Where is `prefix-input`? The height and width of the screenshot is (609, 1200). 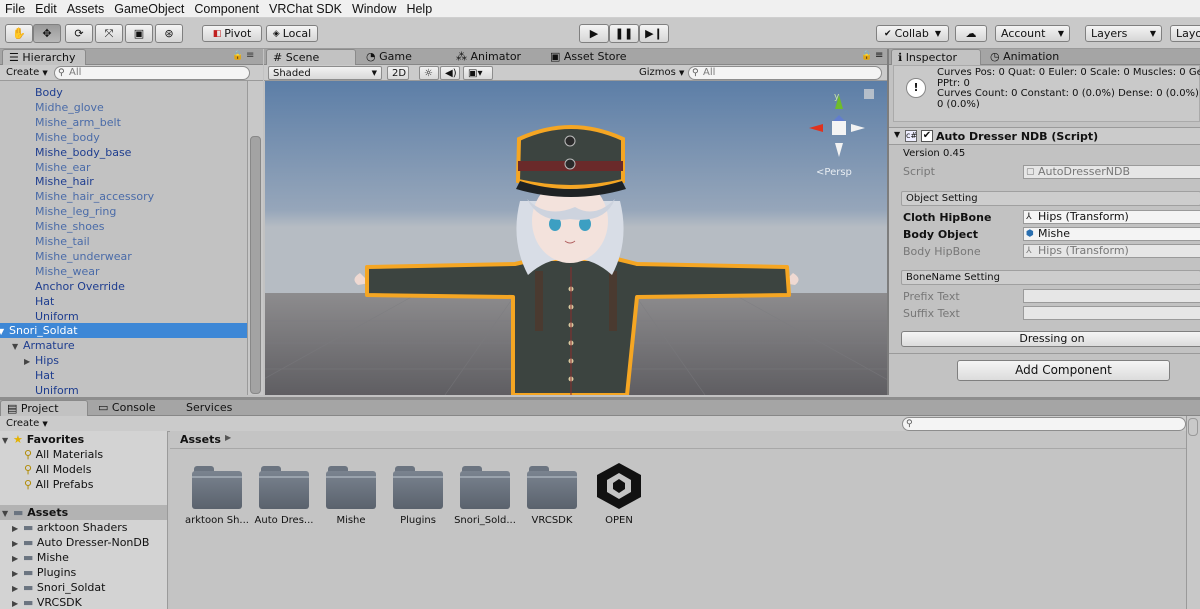 prefix-input is located at coordinates (1111, 296).